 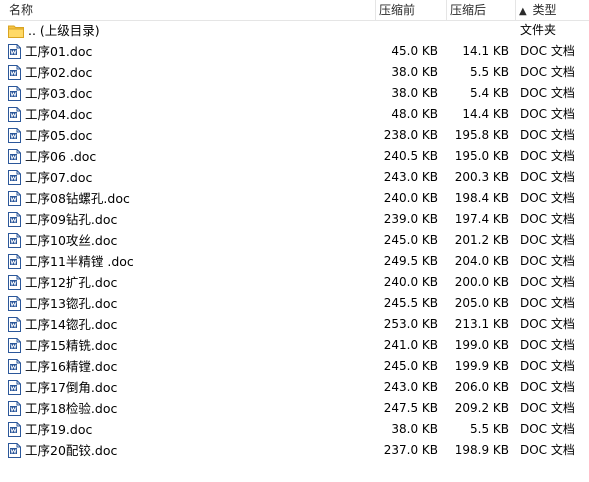 I want to click on file-name: 工序14锪孔.doc, so click(x=71, y=324).